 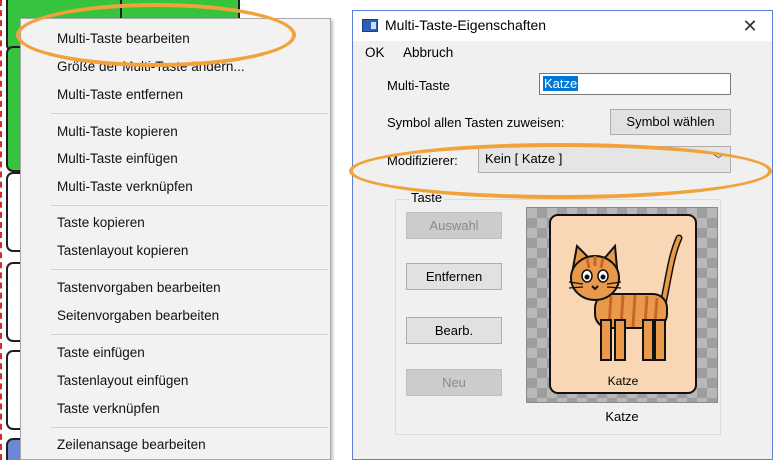 I want to click on symbol-card-label: Katze, so click(x=623, y=381).